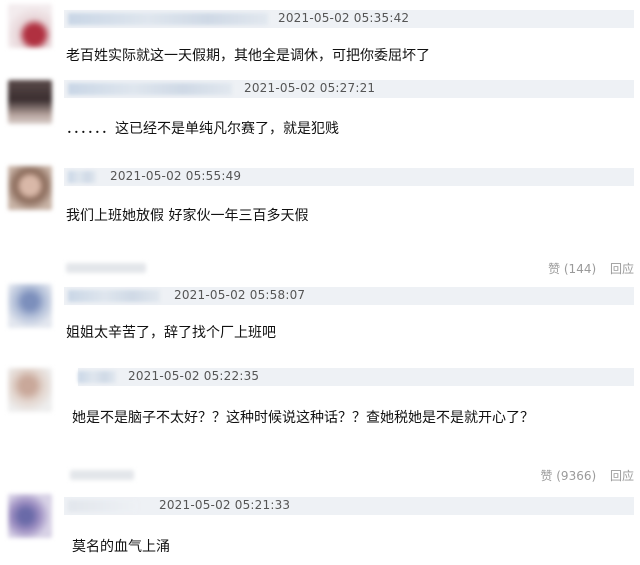 This screenshot has height=565, width=640. I want to click on comment-footer: 赞 (144) 回应, so click(320, 268).